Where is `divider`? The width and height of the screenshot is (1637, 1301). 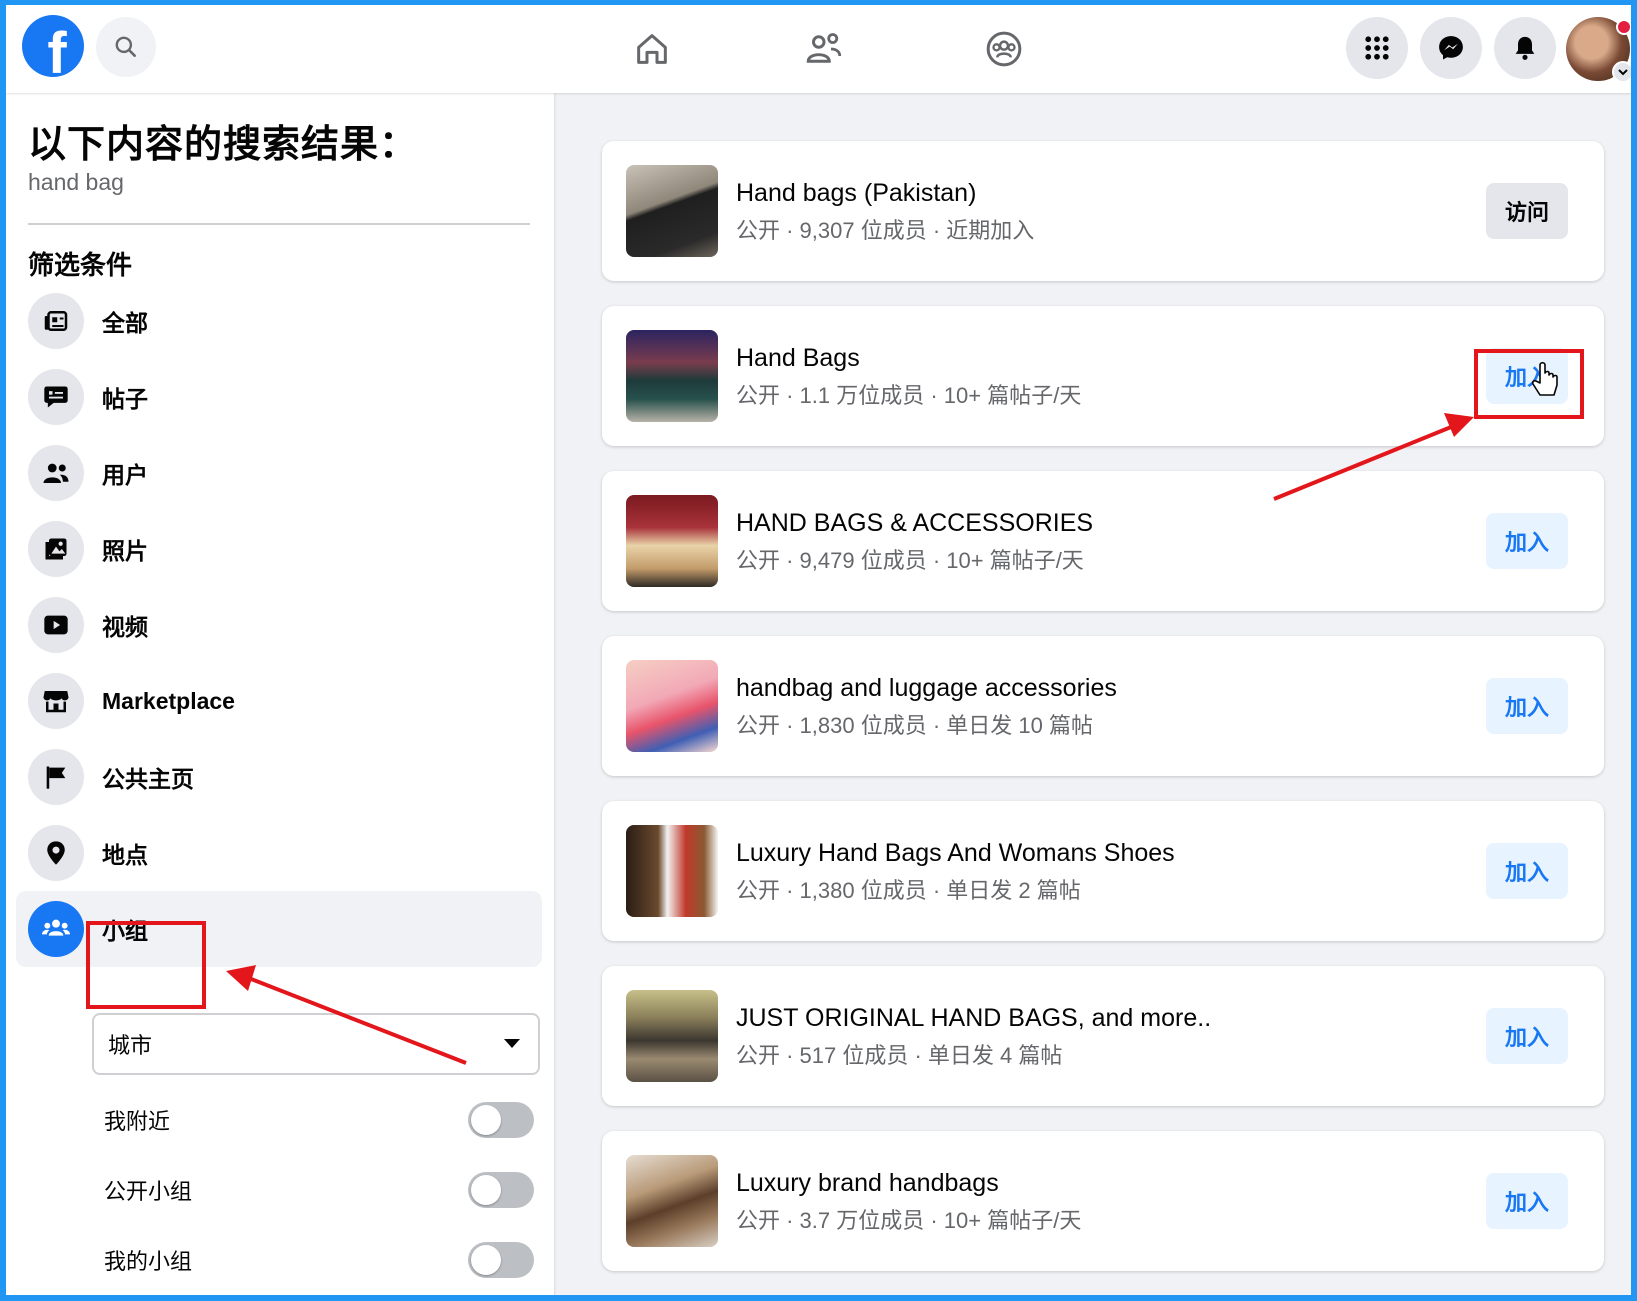 divider is located at coordinates (279, 224).